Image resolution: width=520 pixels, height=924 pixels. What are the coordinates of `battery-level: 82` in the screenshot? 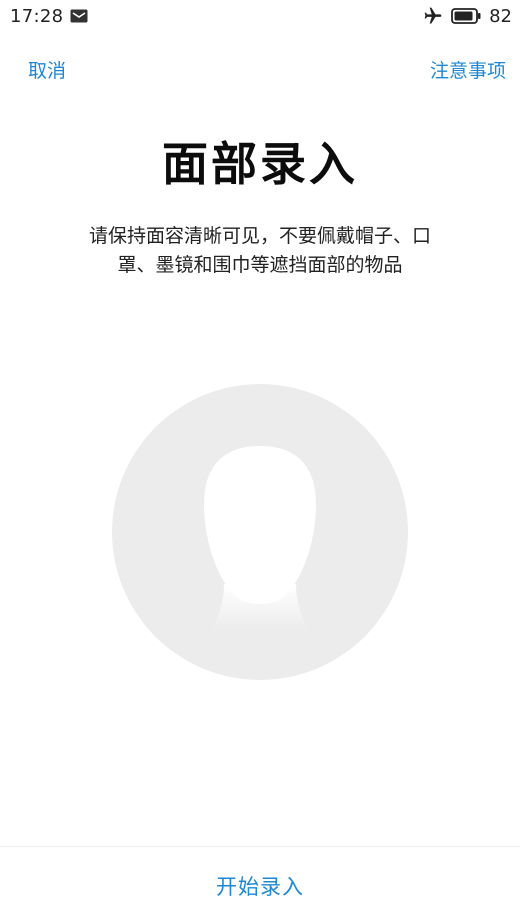 It's located at (500, 16).